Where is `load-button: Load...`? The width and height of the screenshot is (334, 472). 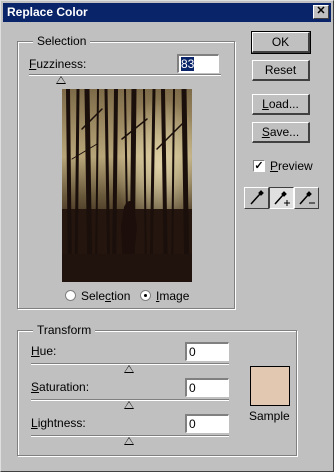 load-button: Load... is located at coordinates (281, 104).